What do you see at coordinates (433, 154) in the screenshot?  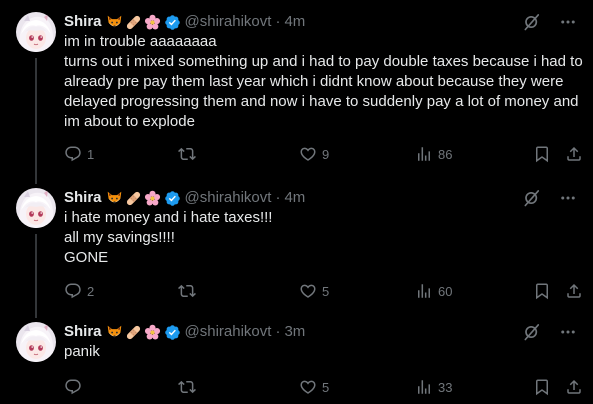 I see `views-button: 86` at bounding box center [433, 154].